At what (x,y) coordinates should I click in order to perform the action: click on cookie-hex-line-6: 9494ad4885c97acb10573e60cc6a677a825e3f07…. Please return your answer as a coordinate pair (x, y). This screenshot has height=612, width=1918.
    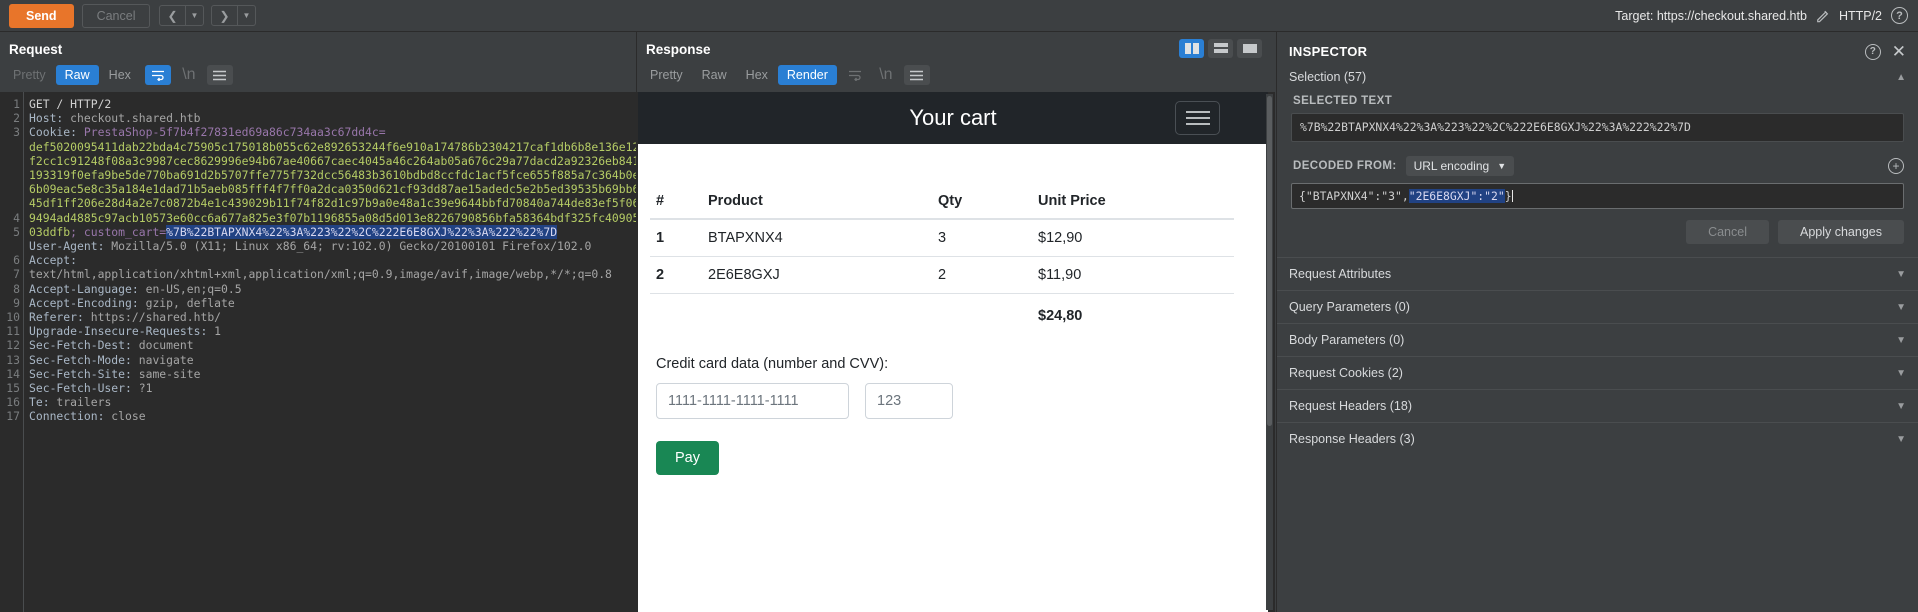
    Looking at the image, I should click on (332, 217).